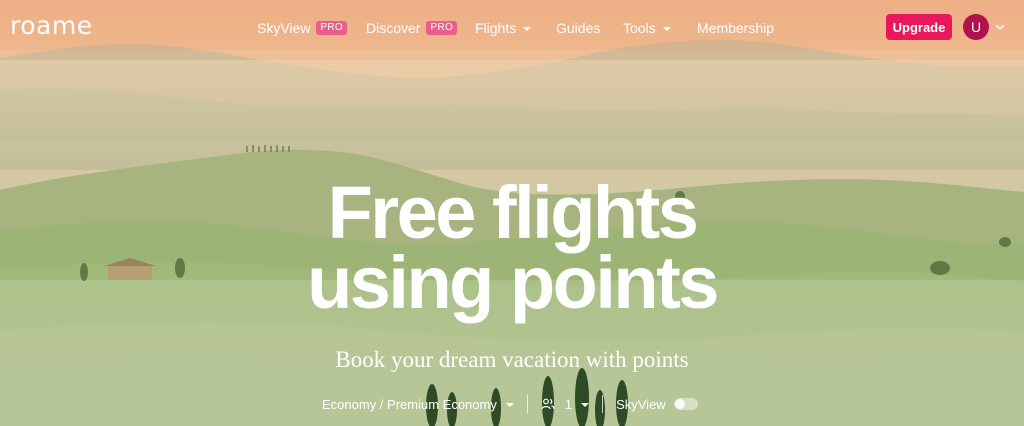  I want to click on nav-item-discover: Discover PRO, so click(412, 28).